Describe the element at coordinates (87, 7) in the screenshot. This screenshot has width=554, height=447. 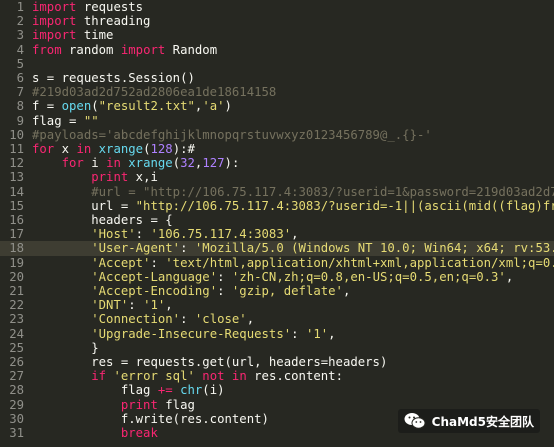
I see `code-text: import requests` at that location.